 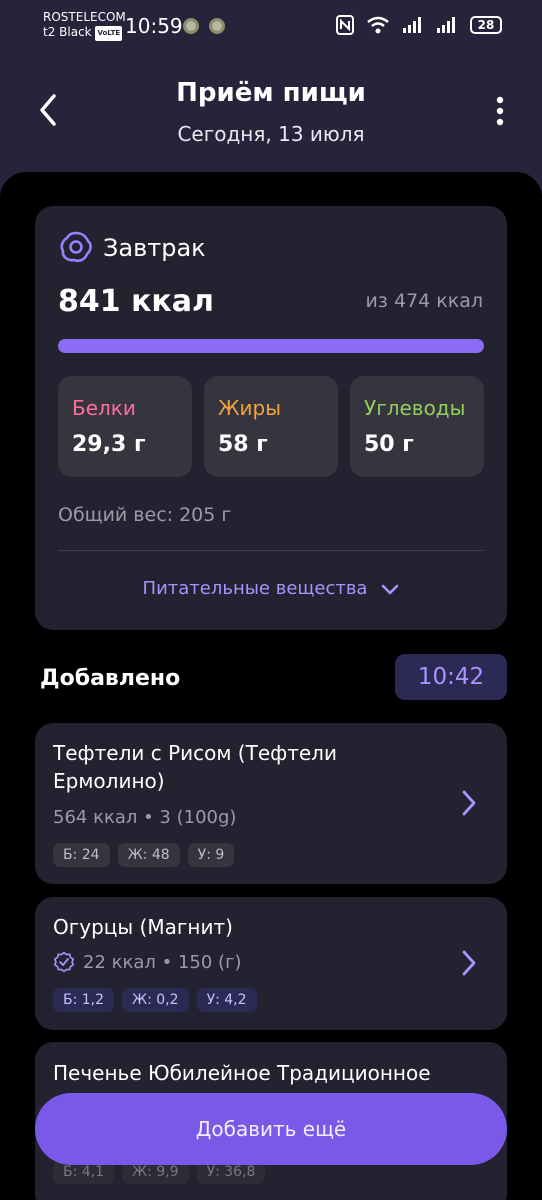 What do you see at coordinates (226, 1000) in the screenshot?
I see `carb-chip: У: 4,2` at bounding box center [226, 1000].